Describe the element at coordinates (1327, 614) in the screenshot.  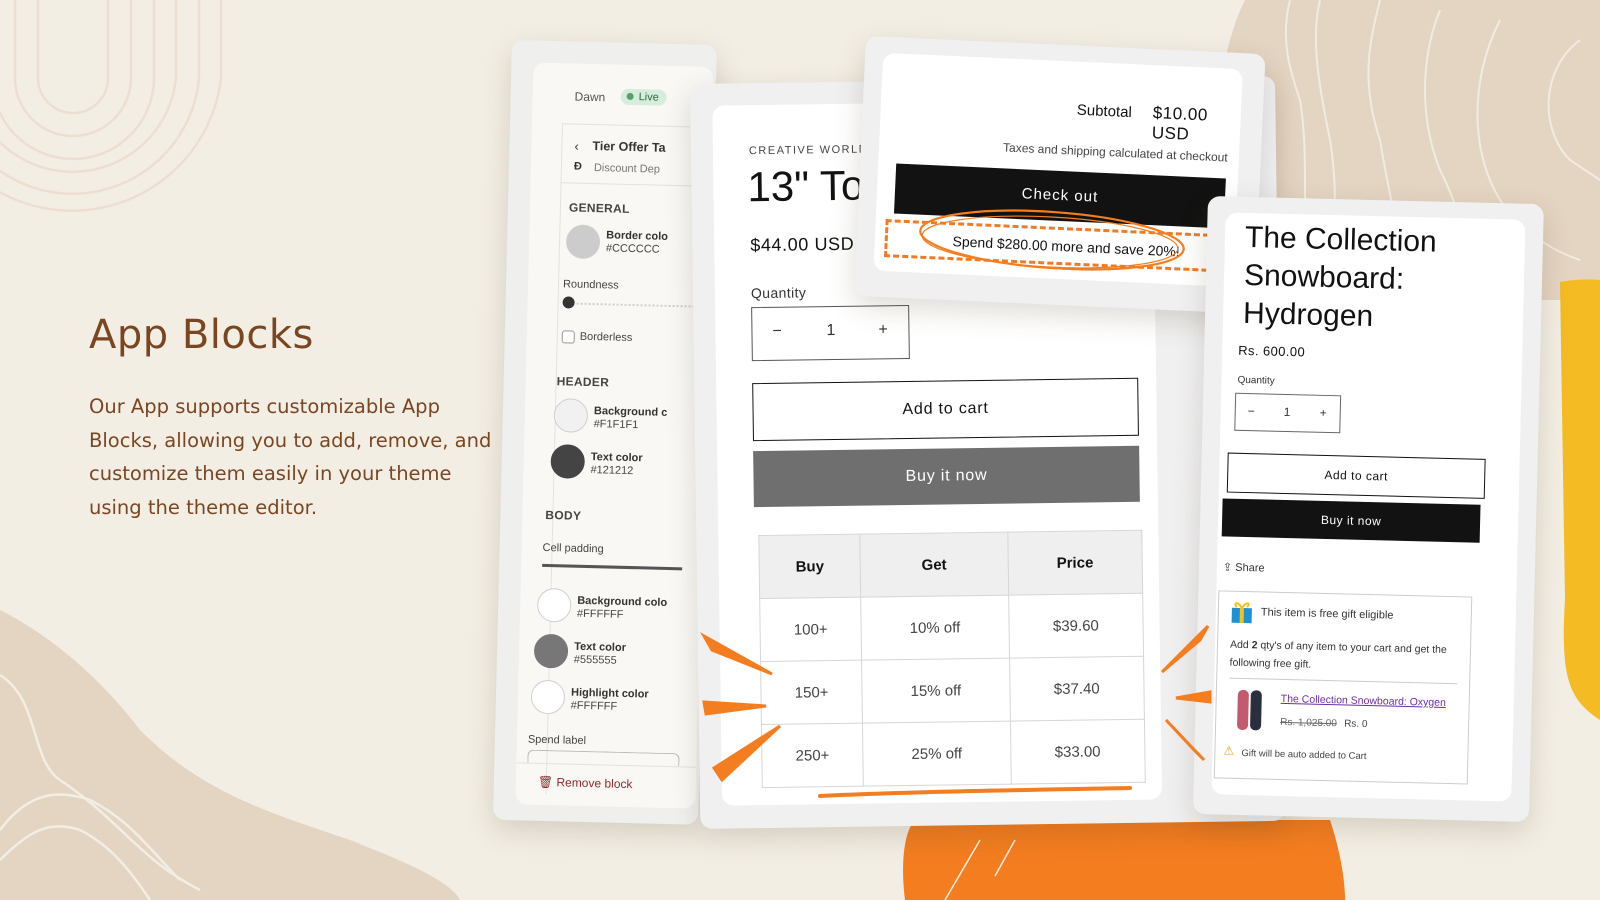
I see `gift-eligible-text: This item is free gift eligible` at that location.